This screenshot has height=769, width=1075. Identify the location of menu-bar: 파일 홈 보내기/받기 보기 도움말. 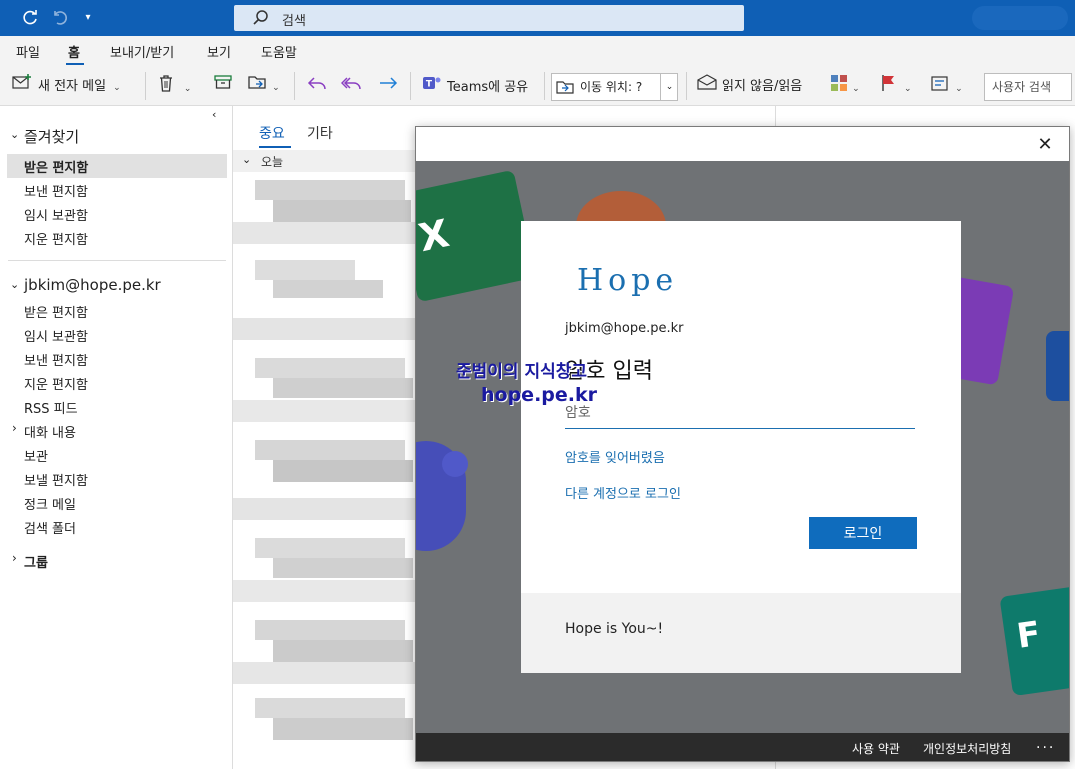
(537, 51).